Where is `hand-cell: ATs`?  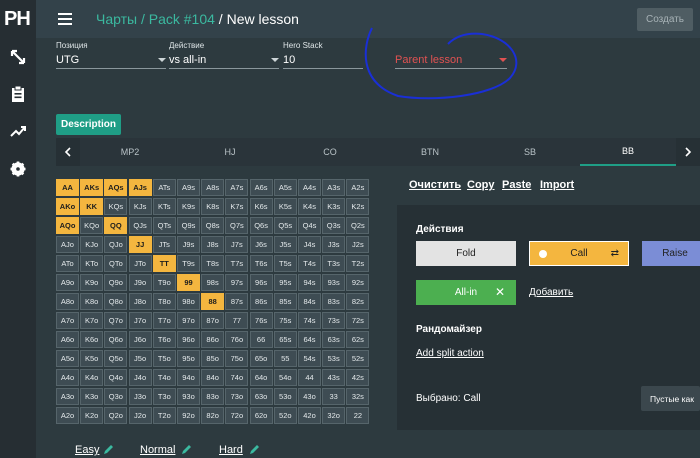 hand-cell: ATs is located at coordinates (164, 187).